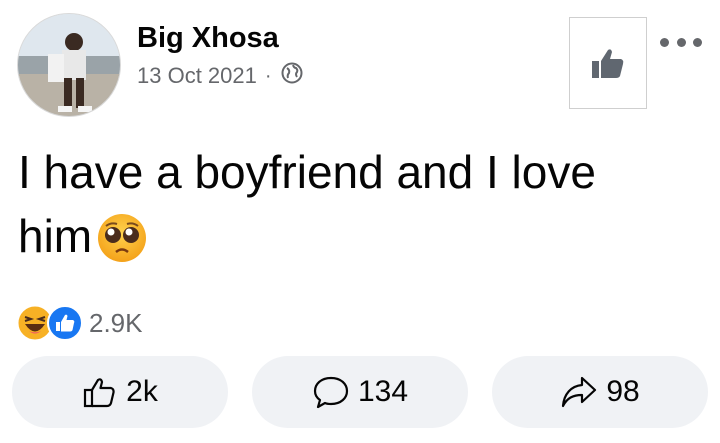 The height and width of the screenshot is (443, 720). What do you see at coordinates (55, 236) in the screenshot?
I see `post-text-line-2-text: him` at bounding box center [55, 236].